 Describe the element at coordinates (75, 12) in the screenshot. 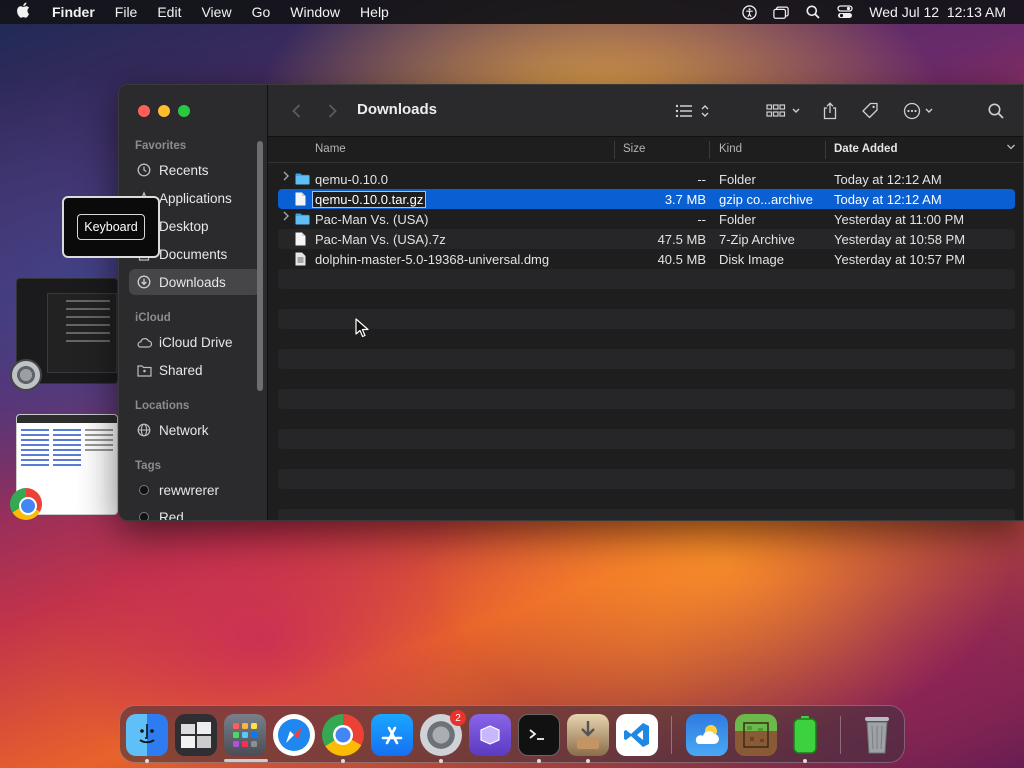

I see `menu-app-finder: Finder` at that location.